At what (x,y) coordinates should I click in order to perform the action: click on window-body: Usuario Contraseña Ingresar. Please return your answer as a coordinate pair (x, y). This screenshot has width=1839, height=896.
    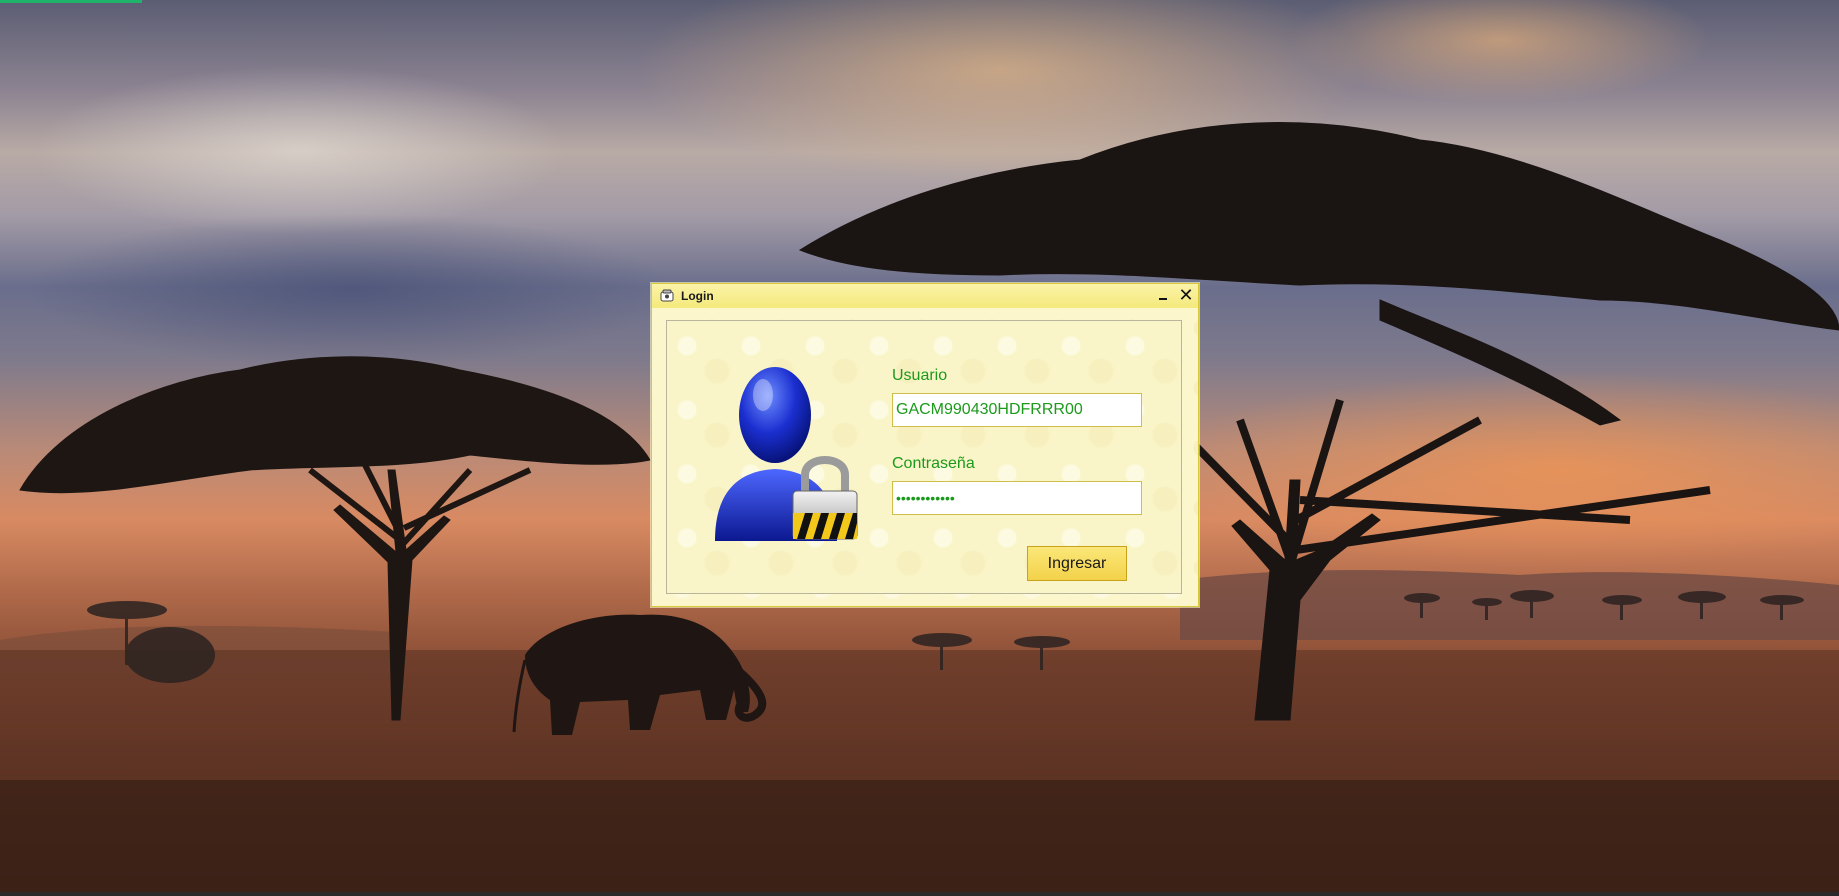
    Looking at the image, I should click on (925, 457).